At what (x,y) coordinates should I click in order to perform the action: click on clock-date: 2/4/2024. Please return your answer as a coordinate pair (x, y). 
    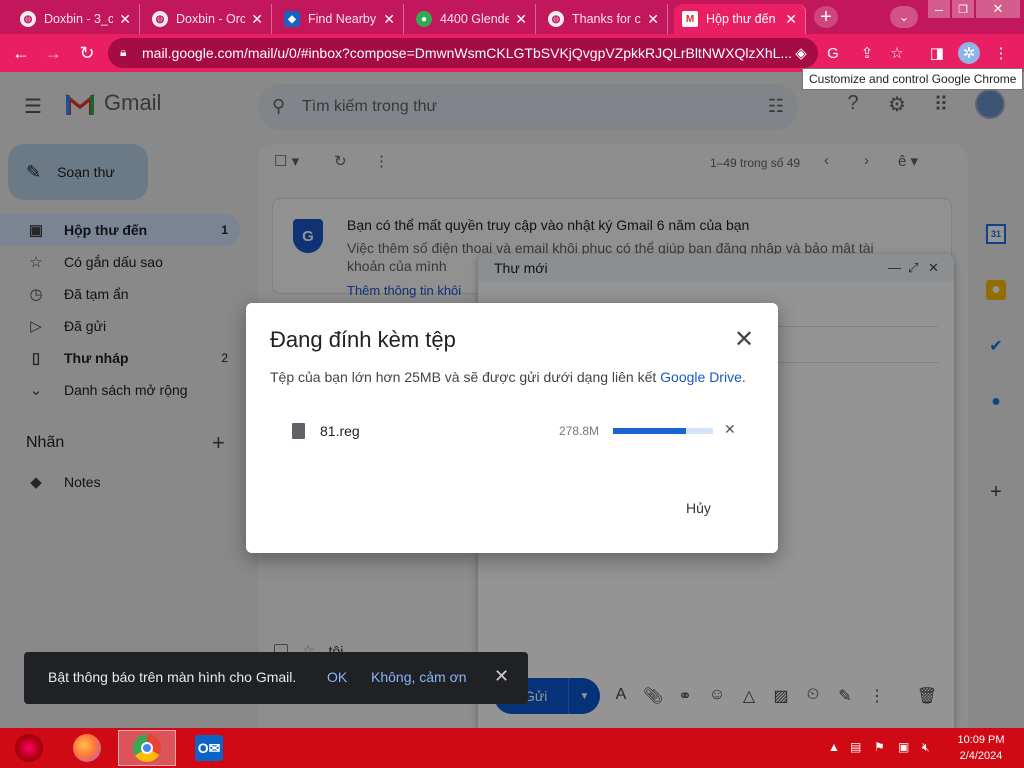
    Looking at the image, I should click on (981, 756).